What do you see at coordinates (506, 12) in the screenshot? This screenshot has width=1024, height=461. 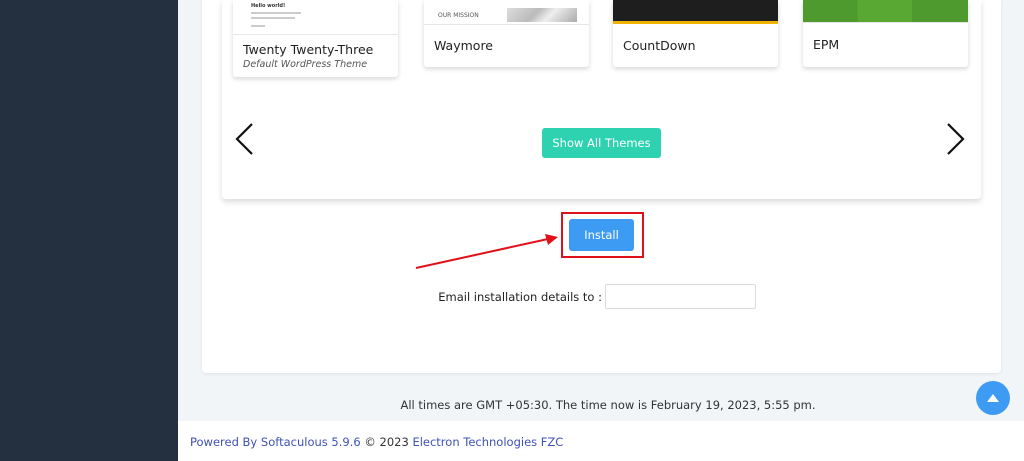 I see `theme-thumbnail: OUR MISSION` at bounding box center [506, 12].